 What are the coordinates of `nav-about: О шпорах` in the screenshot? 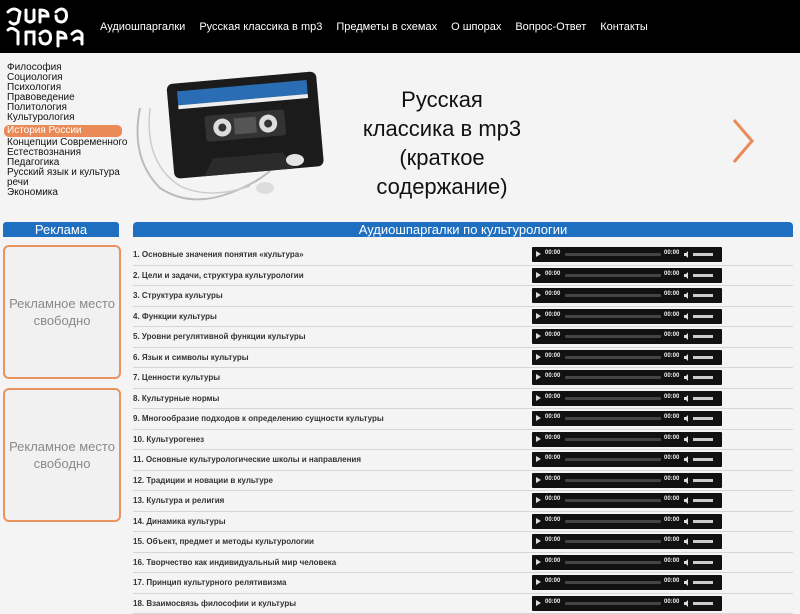 It's located at (476, 28).